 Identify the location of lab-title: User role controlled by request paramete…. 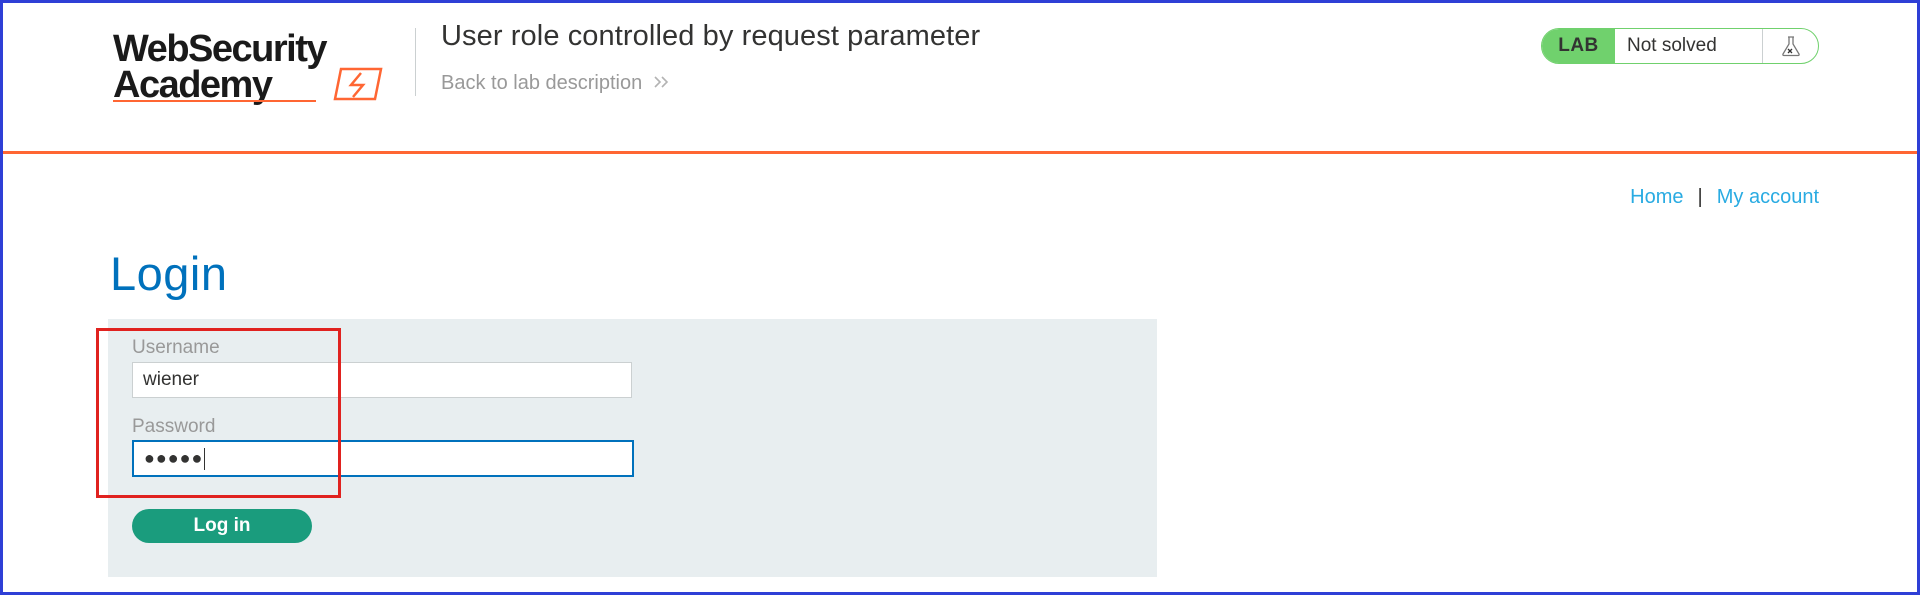
(711, 36).